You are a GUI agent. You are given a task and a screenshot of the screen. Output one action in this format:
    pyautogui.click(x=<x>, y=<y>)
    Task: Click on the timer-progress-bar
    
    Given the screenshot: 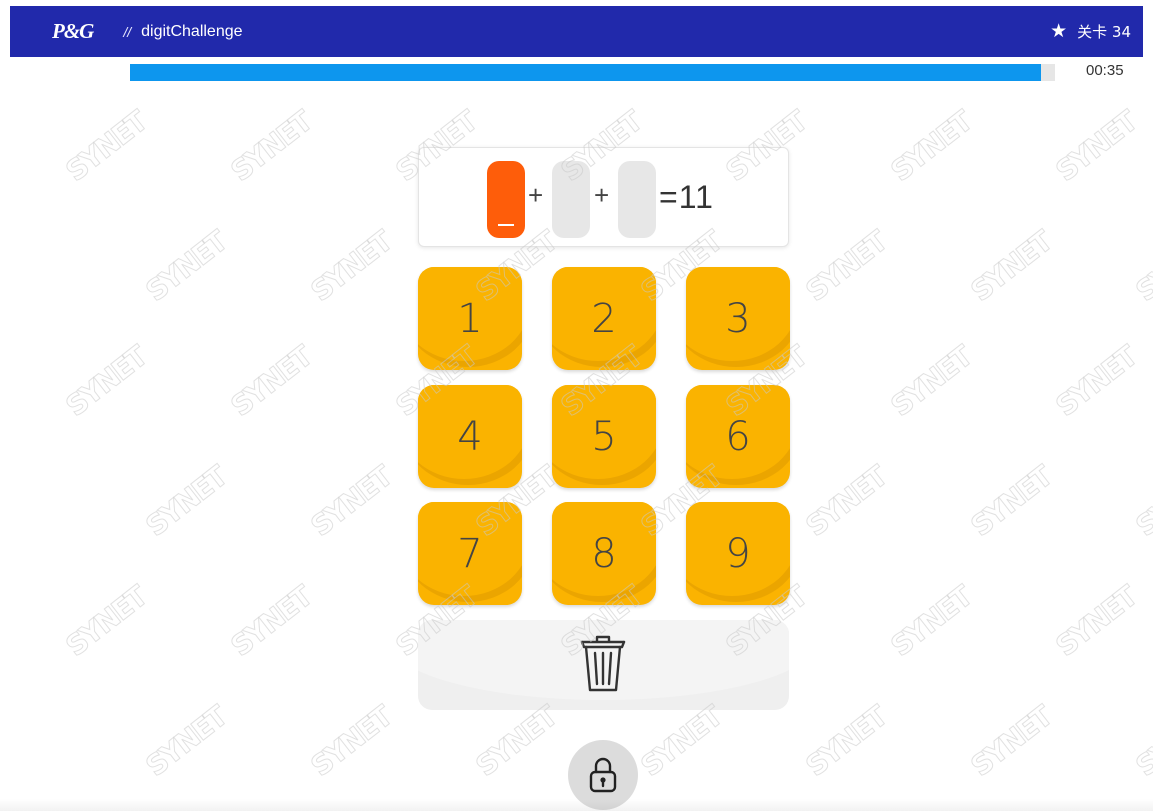 What is the action you would take?
    pyautogui.click(x=592, y=72)
    